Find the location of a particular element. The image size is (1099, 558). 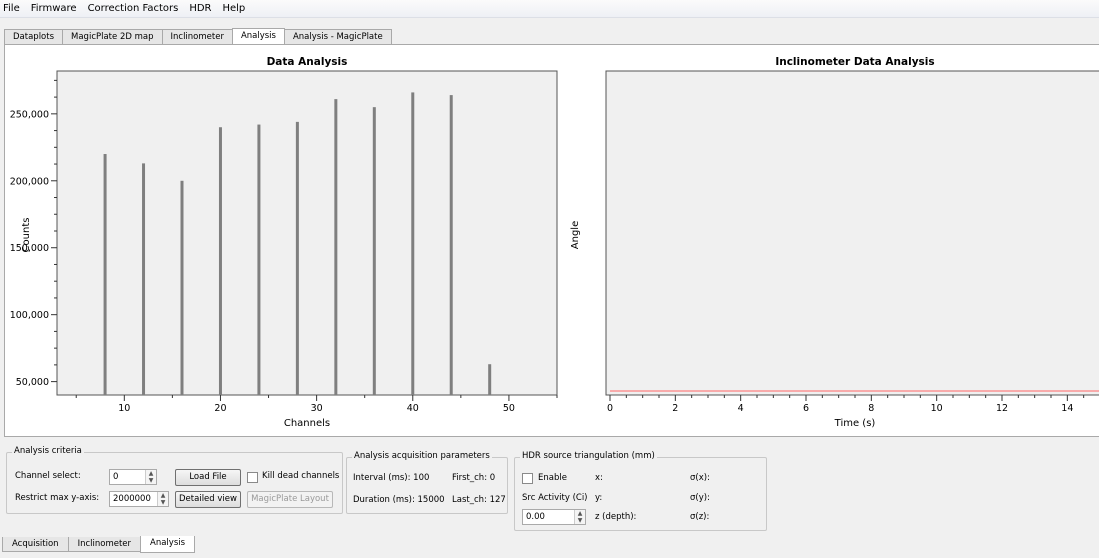

y-tick-label: 200,000 is located at coordinates (29, 181).